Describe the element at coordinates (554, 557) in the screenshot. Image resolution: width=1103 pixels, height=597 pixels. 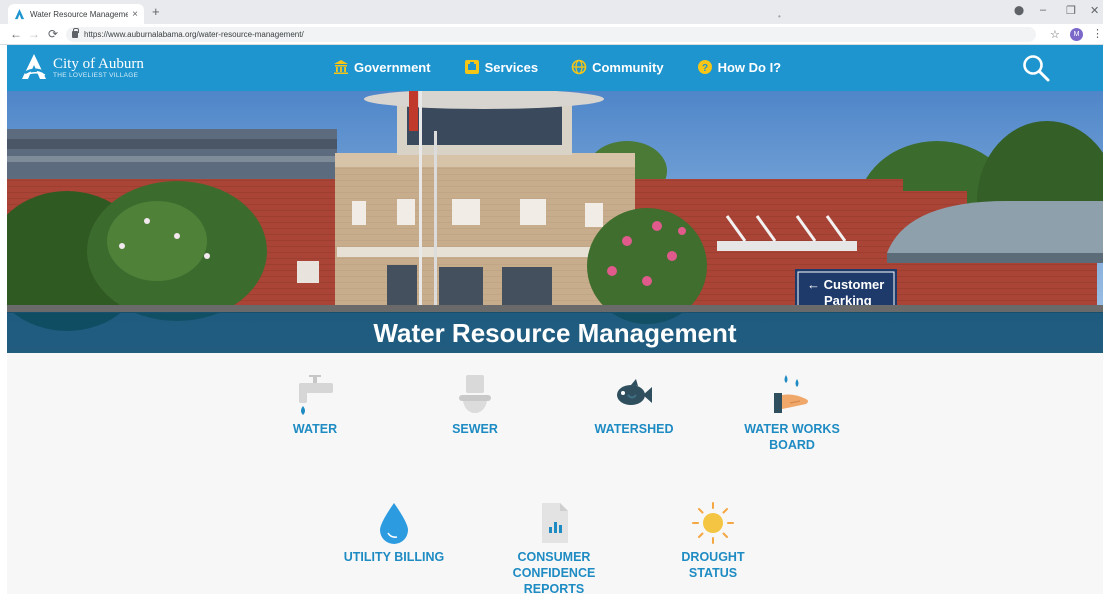
I see `tile-ccr-label-line1: CONSUMER` at that location.